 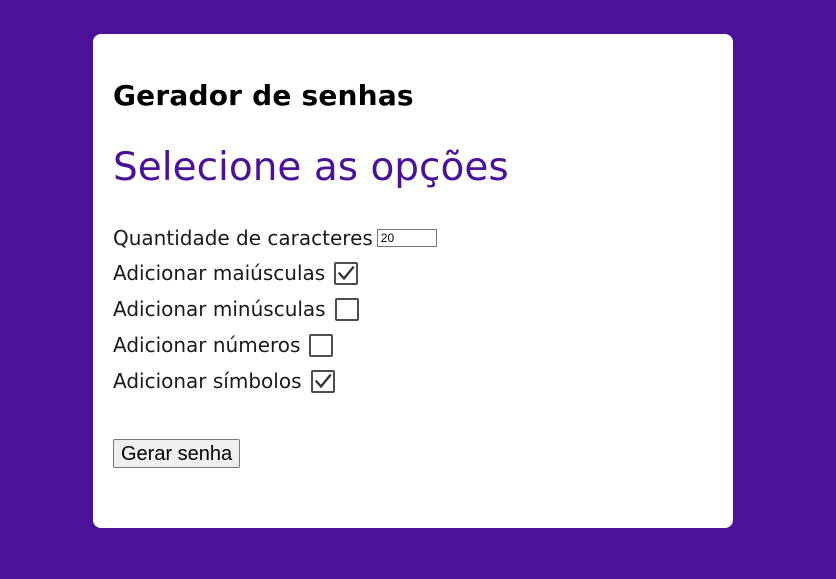 What do you see at coordinates (177, 453) in the screenshot?
I see `generate-password-button: Gerar senha` at bounding box center [177, 453].